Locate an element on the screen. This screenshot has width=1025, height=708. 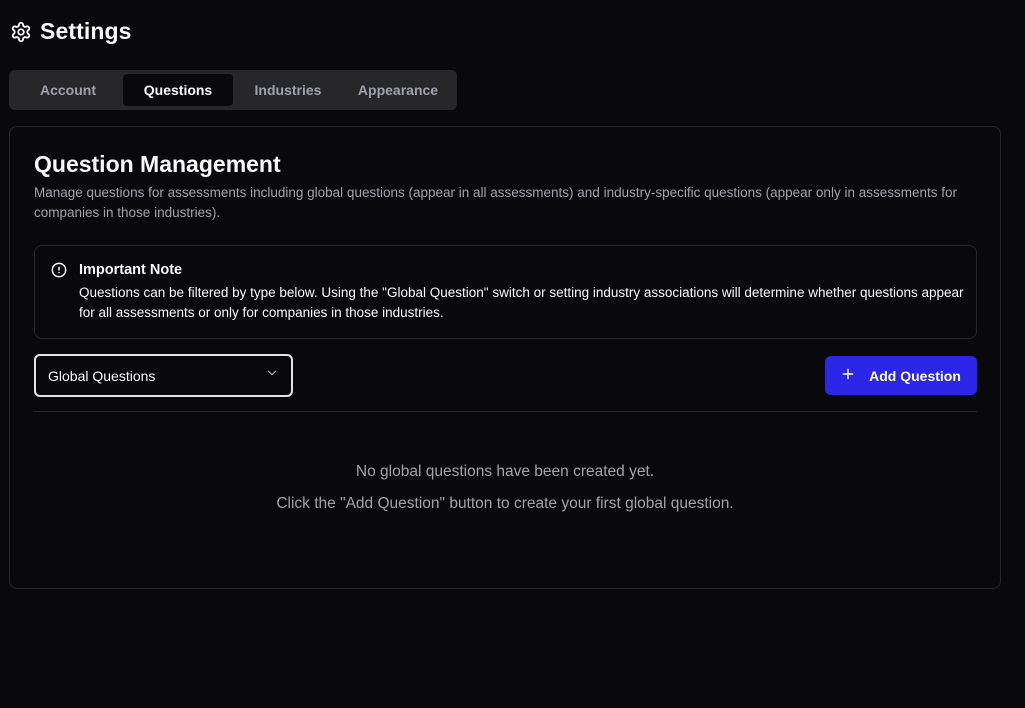
chevron-down-icon is located at coordinates (272, 375).